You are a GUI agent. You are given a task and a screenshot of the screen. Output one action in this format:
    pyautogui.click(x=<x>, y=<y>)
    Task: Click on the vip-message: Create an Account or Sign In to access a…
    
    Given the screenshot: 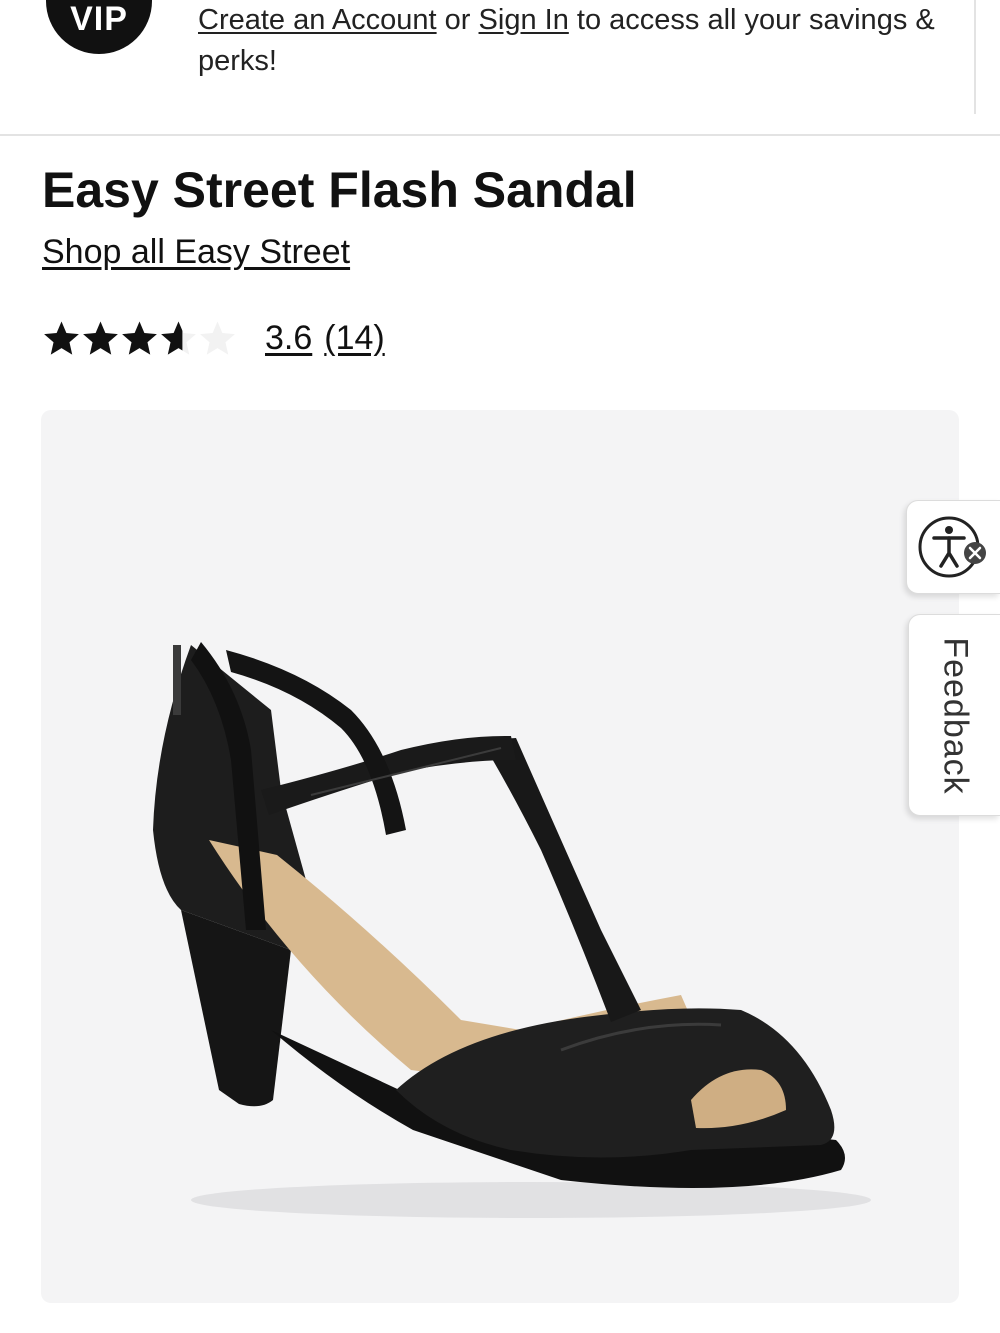 What is the action you would take?
    pyautogui.click(x=568, y=41)
    